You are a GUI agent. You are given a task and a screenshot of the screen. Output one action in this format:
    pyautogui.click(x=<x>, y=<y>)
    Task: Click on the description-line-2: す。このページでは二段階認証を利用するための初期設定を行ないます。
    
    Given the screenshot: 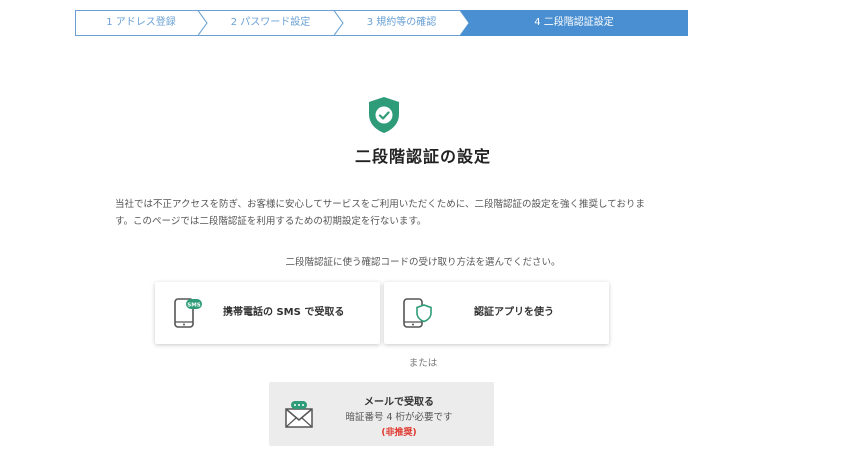 What is the action you would take?
    pyautogui.click(x=271, y=221)
    